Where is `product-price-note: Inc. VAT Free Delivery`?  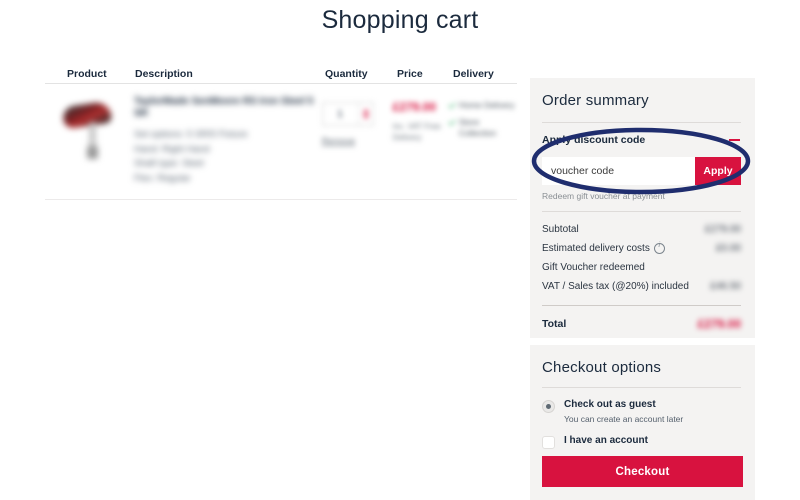
product-price-note: Inc. VAT Free Delivery is located at coordinates (416, 132).